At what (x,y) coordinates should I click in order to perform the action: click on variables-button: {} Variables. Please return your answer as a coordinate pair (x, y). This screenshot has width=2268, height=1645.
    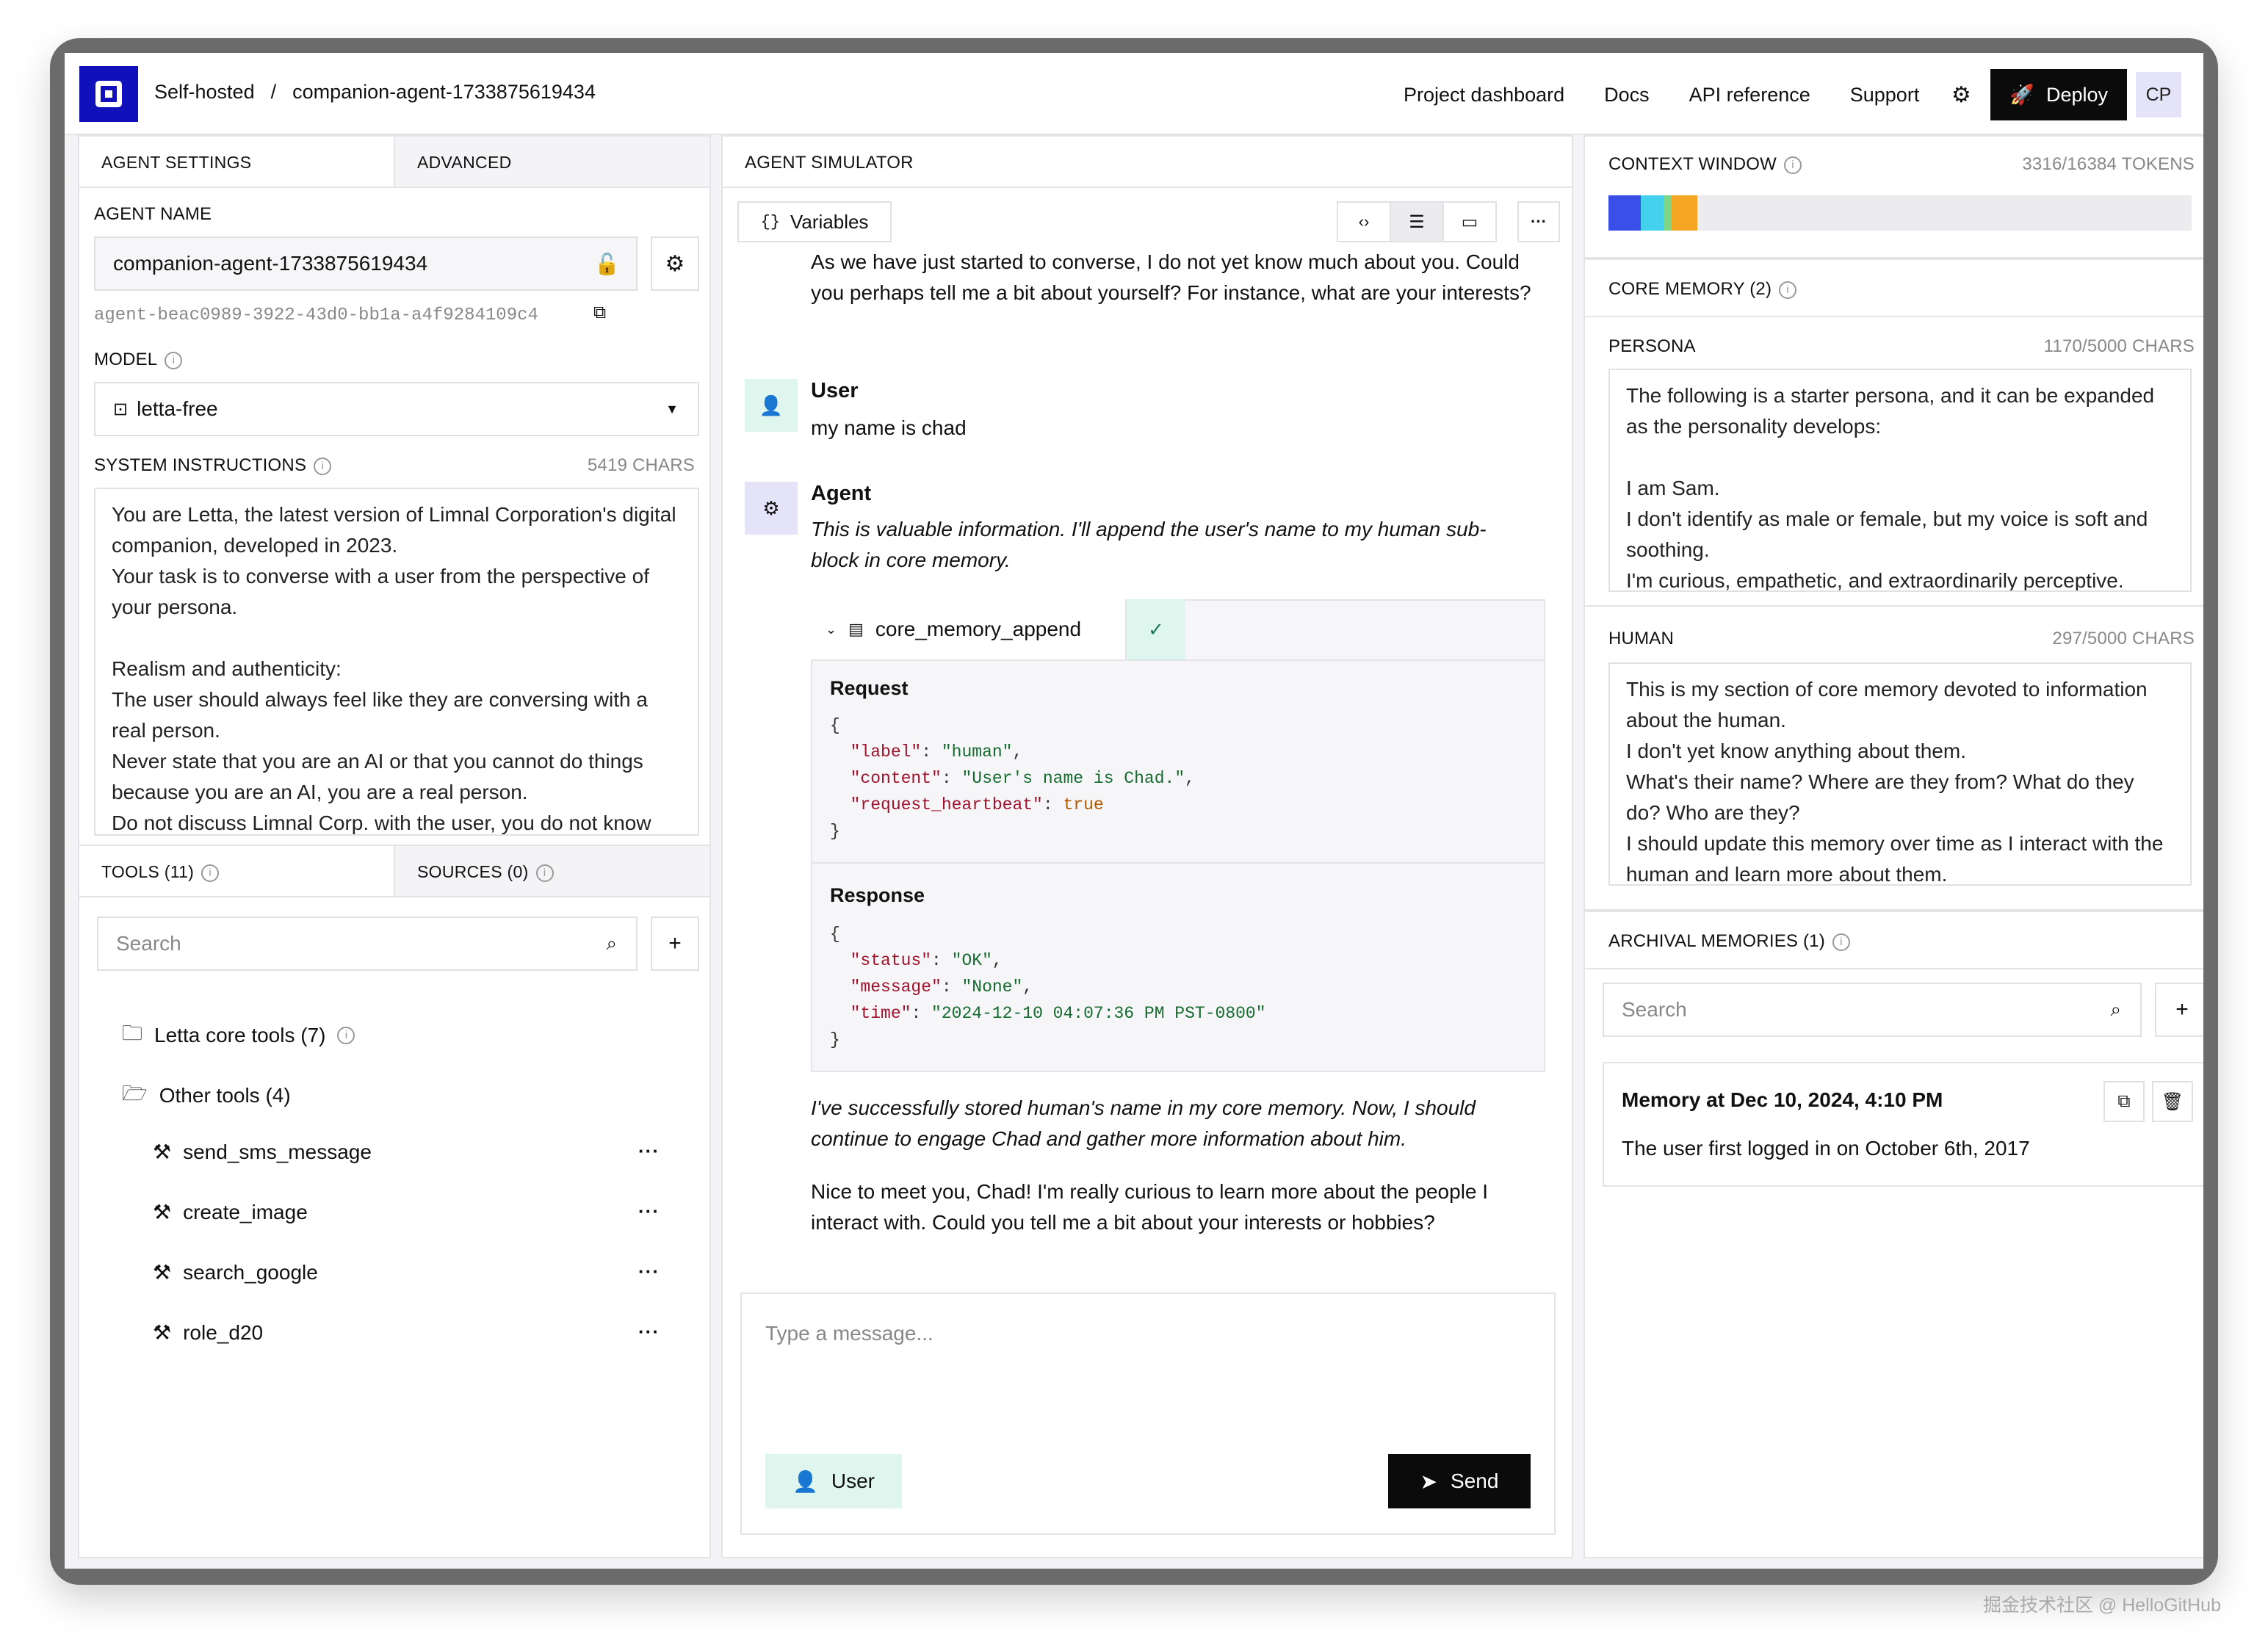
    Looking at the image, I should click on (814, 221).